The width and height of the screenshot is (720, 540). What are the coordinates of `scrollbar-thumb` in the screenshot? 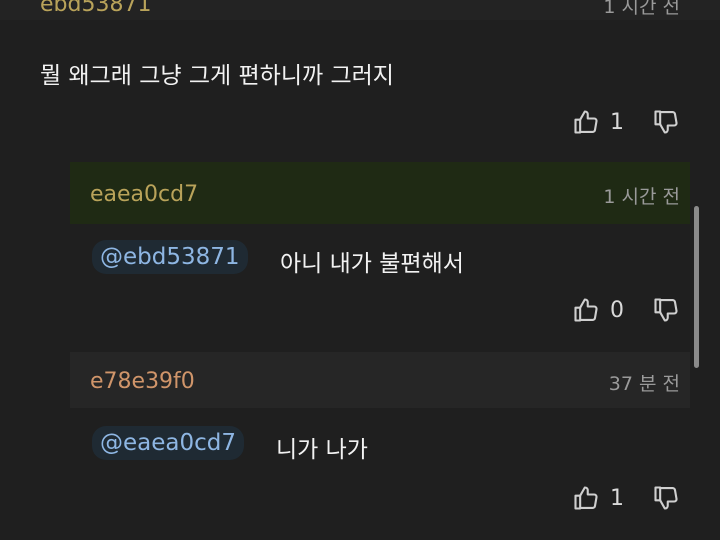 It's located at (696, 287).